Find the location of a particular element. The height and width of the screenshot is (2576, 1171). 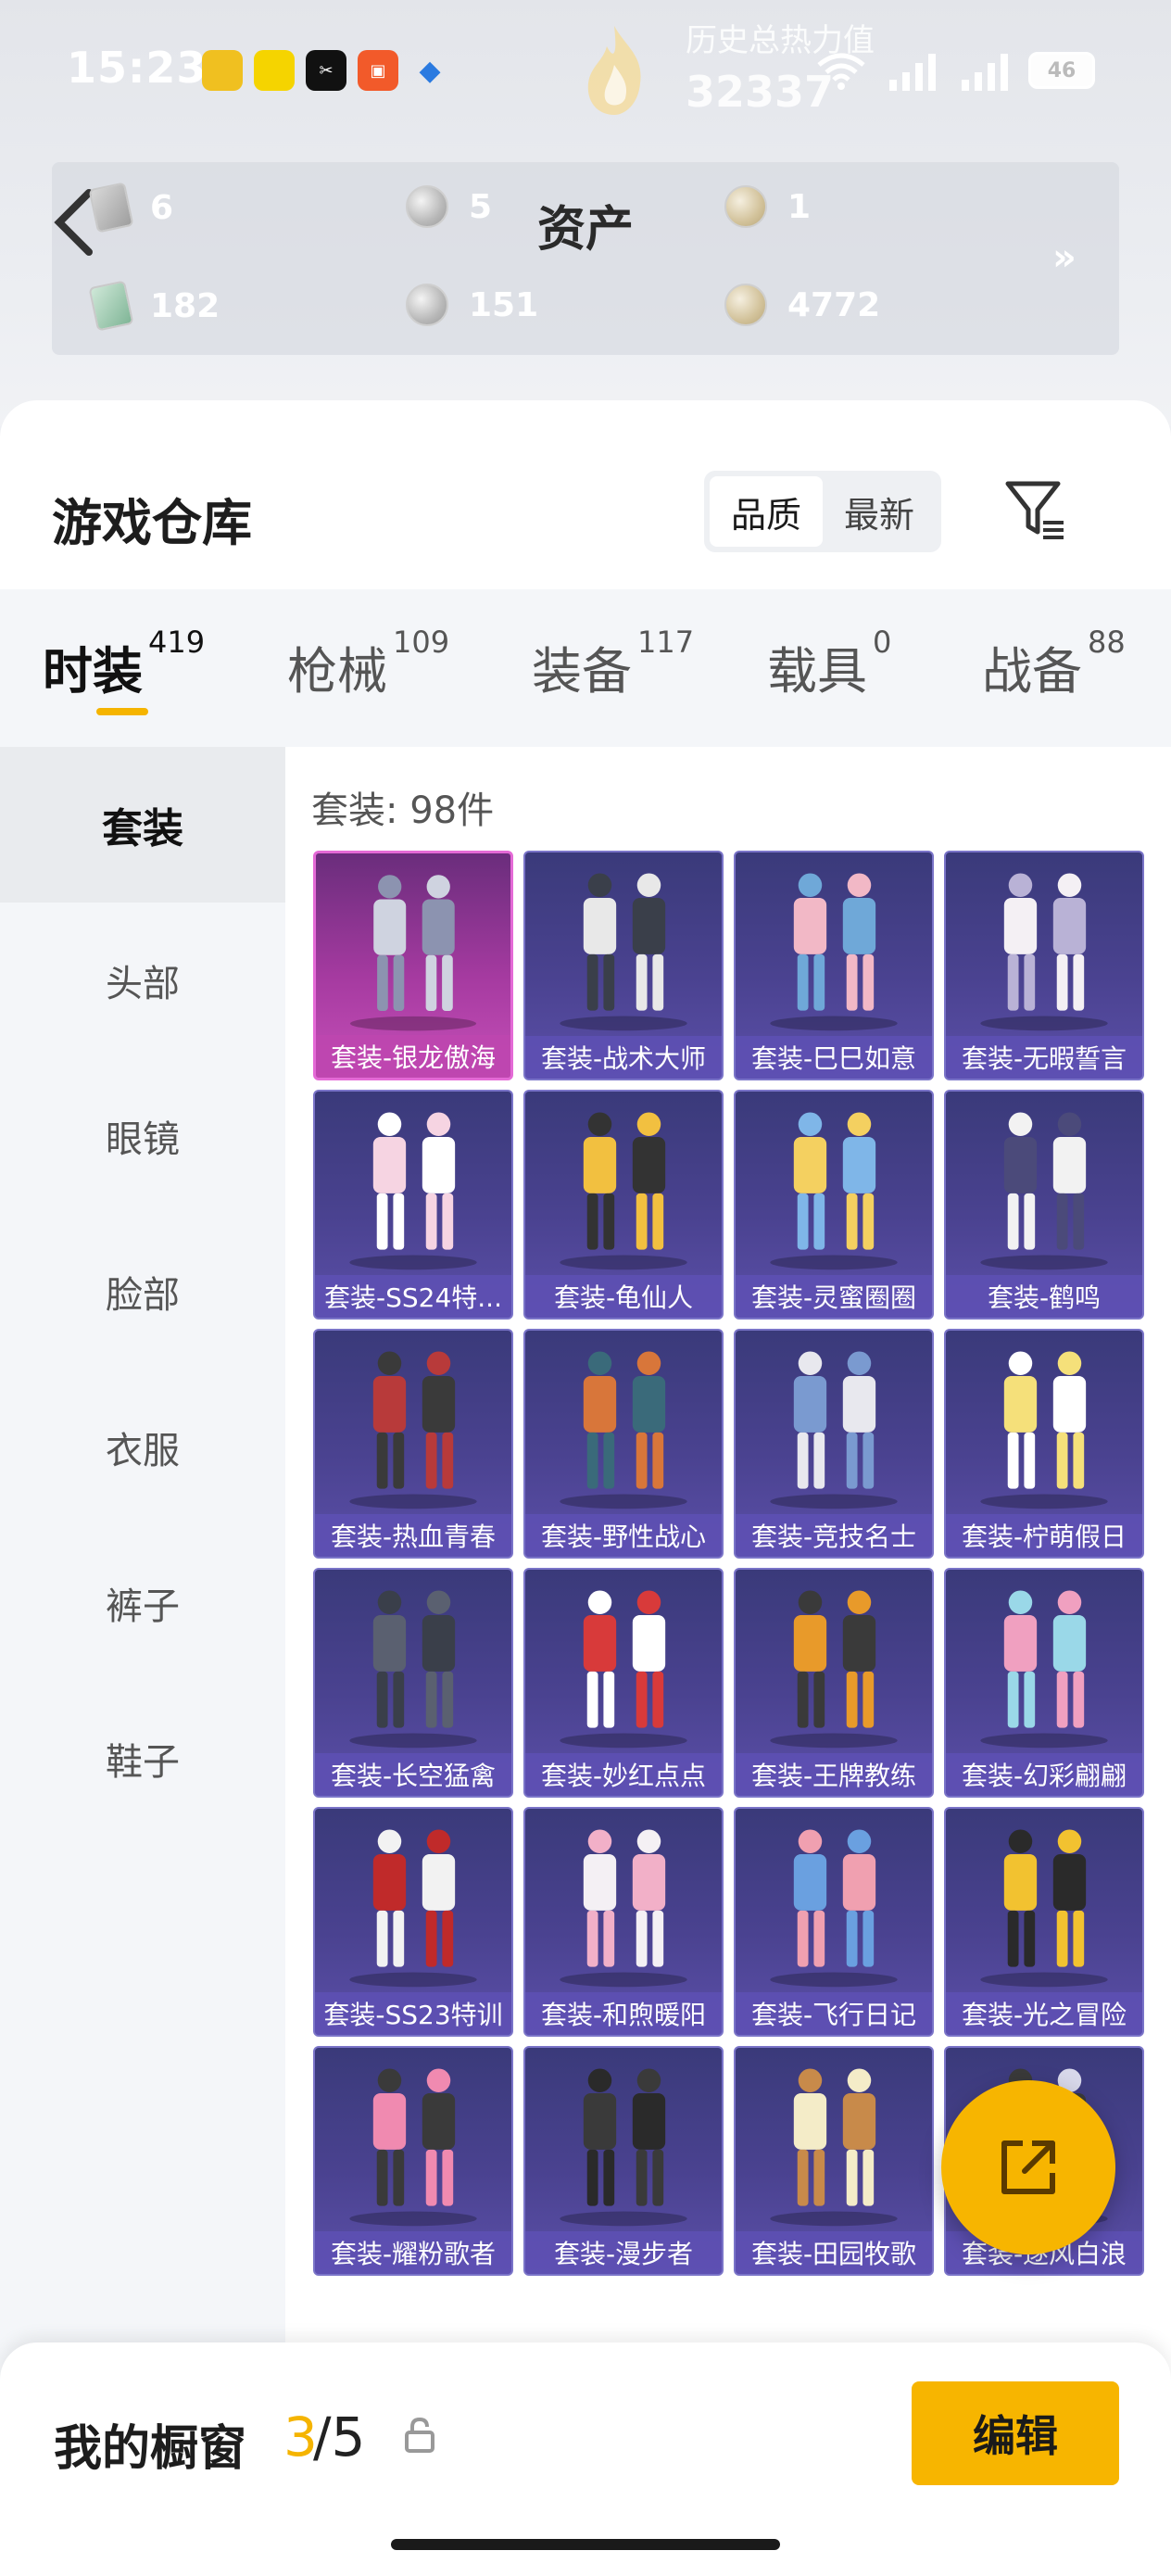

suit-item-tile: 套装-柠萌假日 is located at coordinates (1044, 1444).